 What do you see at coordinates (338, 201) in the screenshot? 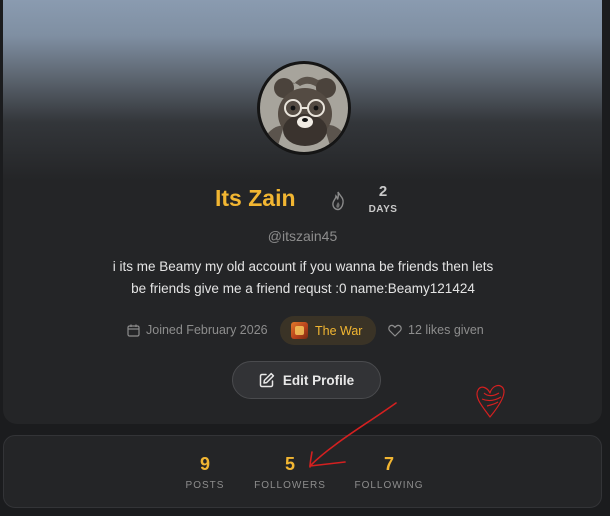
I see `flame-icon` at bounding box center [338, 201].